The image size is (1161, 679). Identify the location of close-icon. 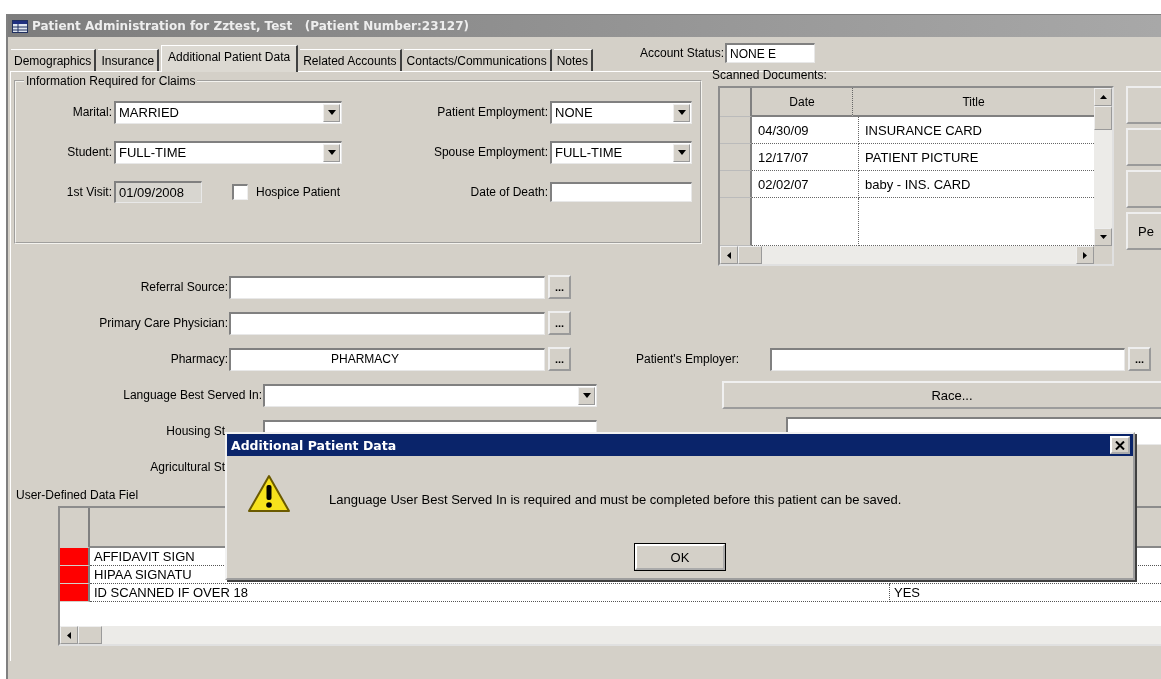
(1120, 445).